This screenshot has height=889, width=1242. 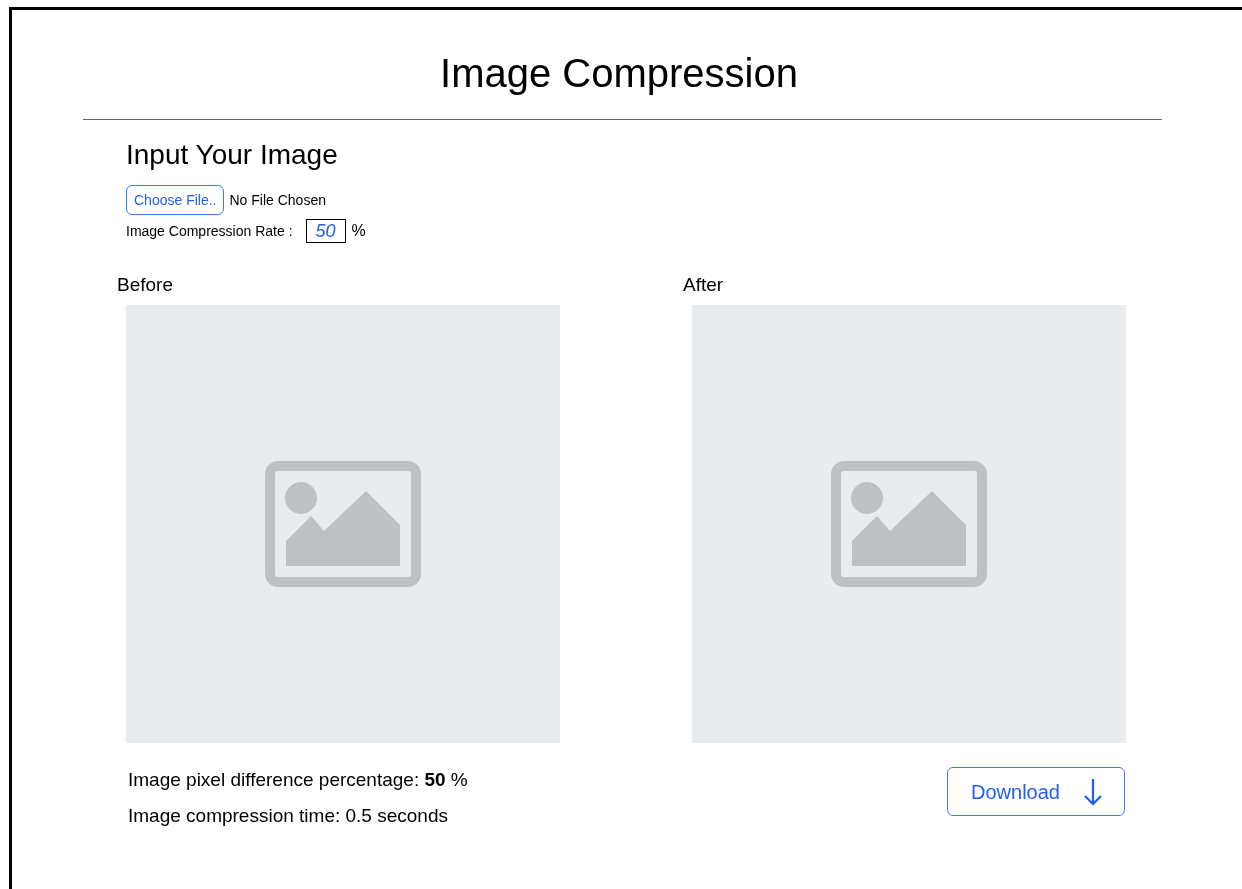 What do you see at coordinates (1093, 791) in the screenshot?
I see `download-arrow-icon` at bounding box center [1093, 791].